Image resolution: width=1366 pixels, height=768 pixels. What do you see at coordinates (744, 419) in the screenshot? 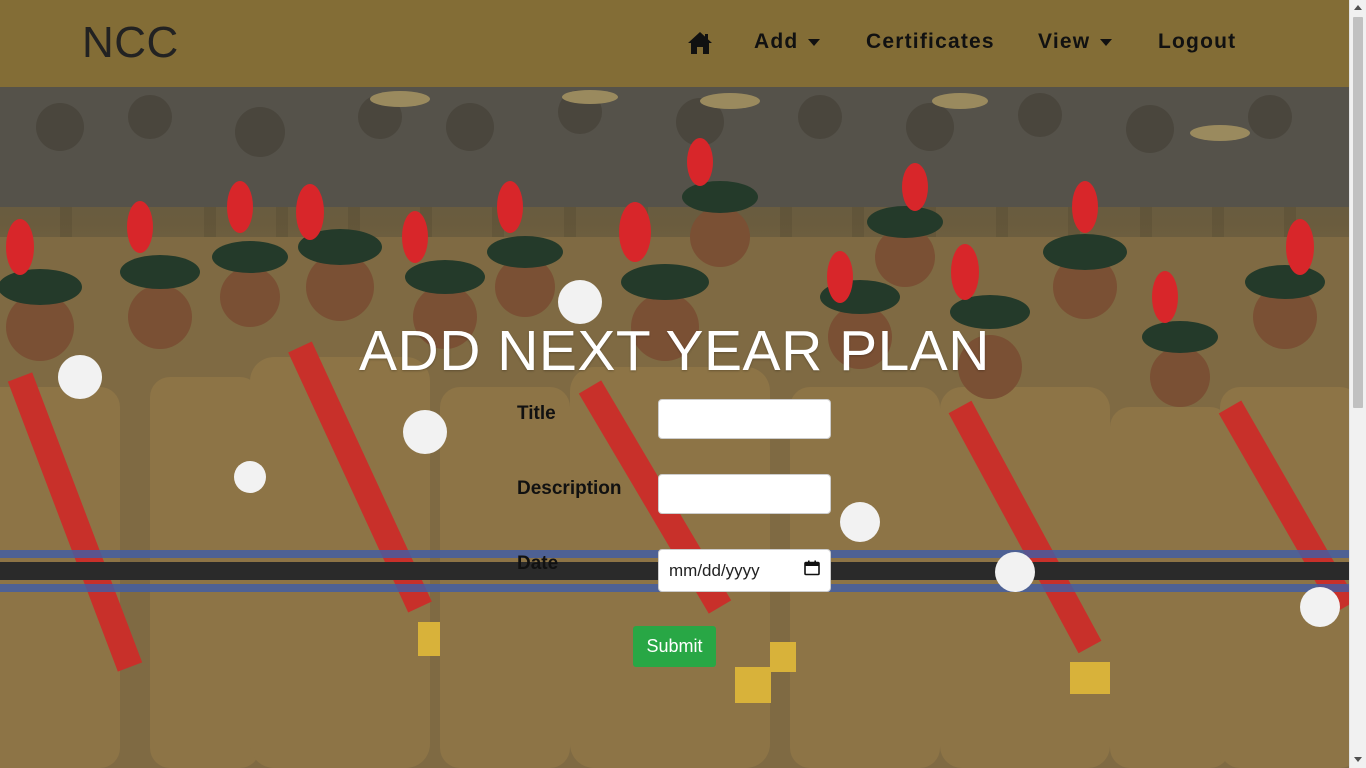
I see `title-input` at bounding box center [744, 419].